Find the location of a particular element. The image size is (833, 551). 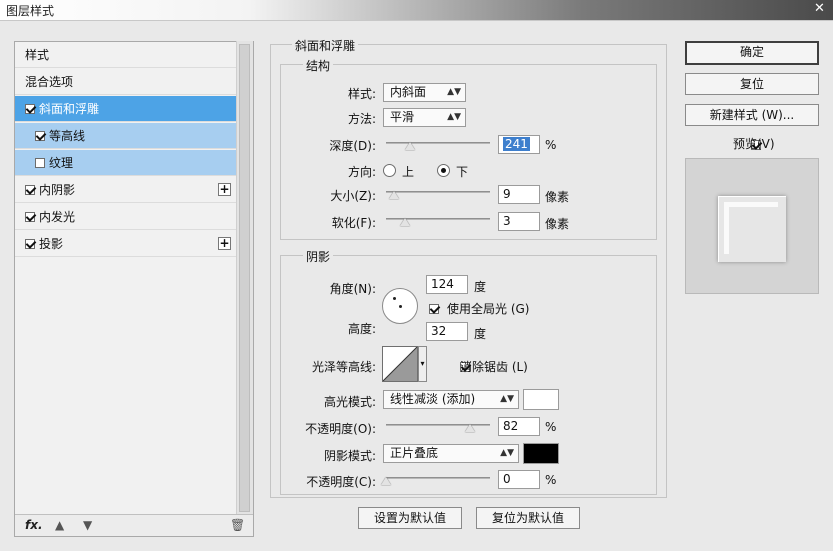

style-select-value: 内斜面 is located at coordinates (408, 92).